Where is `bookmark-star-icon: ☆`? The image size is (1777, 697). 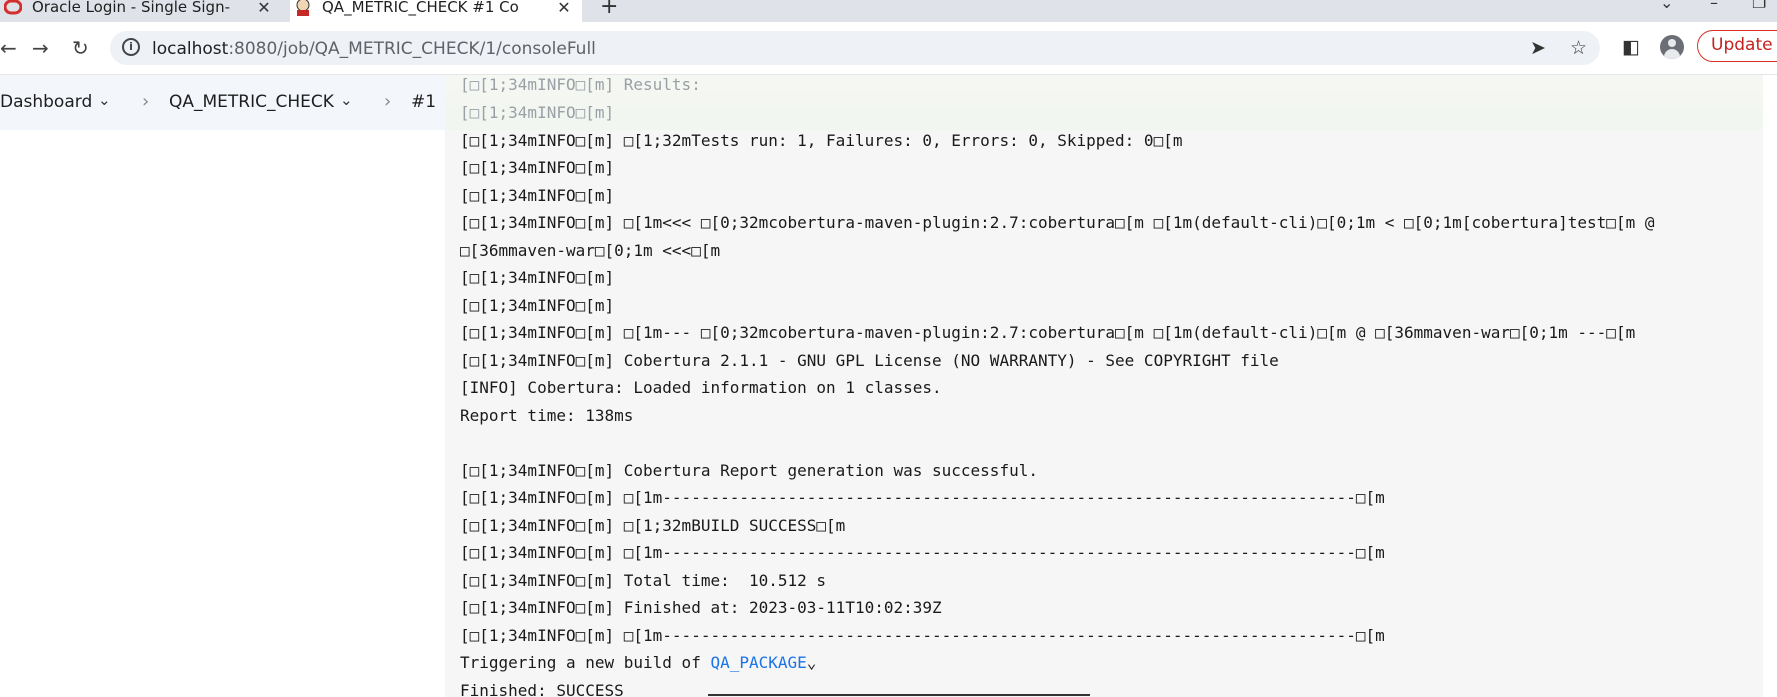 bookmark-star-icon: ☆ is located at coordinates (1578, 48).